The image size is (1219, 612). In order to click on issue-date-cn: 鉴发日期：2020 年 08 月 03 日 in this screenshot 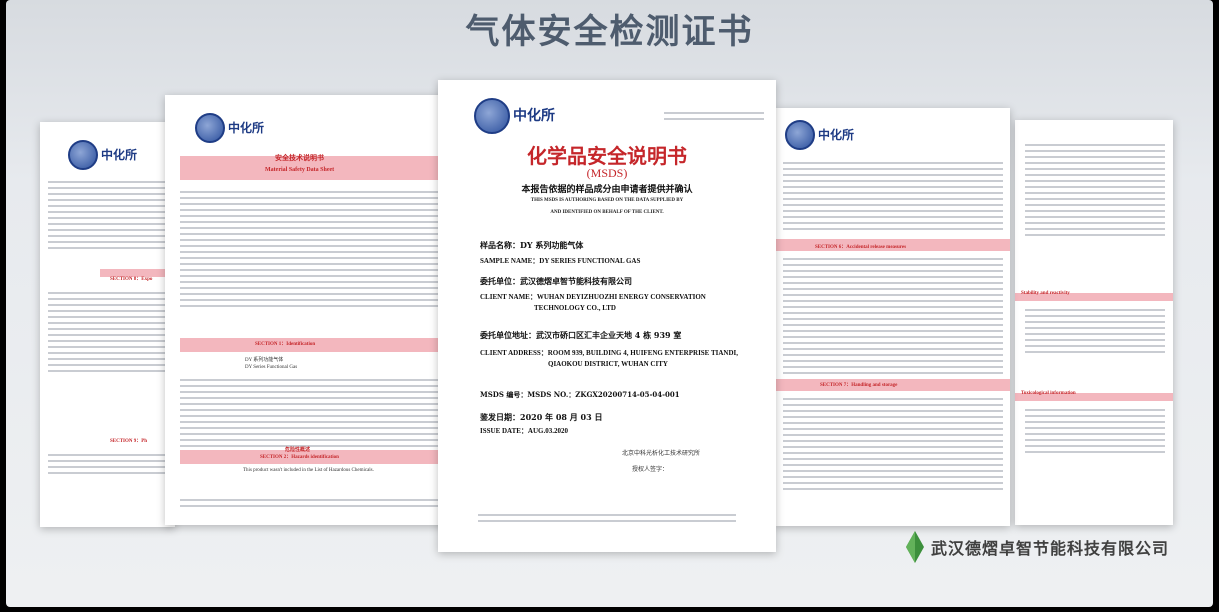, I will do `click(541, 417)`.